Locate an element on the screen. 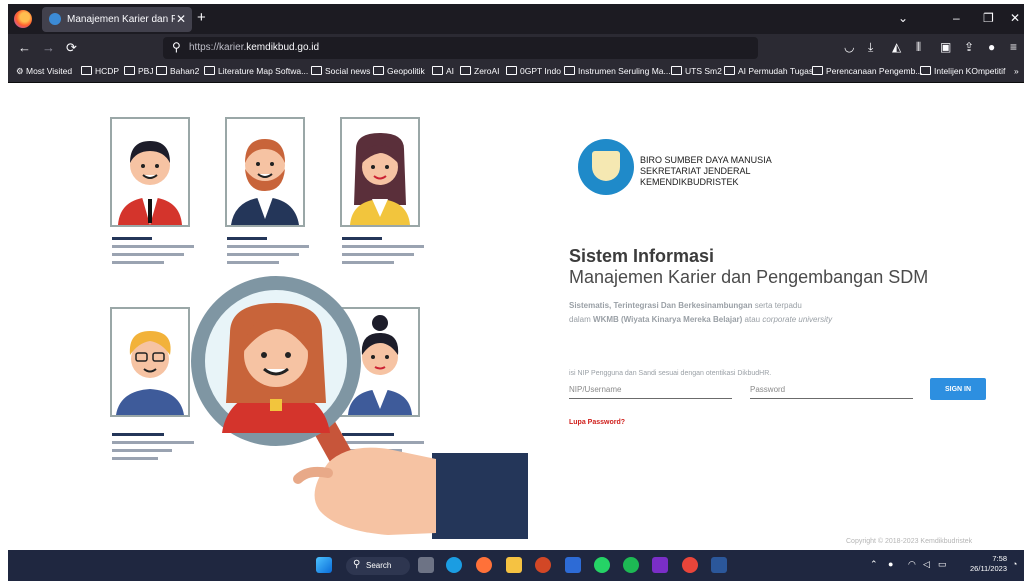  bookmark-item: ZeroAI is located at coordinates (480, 71).